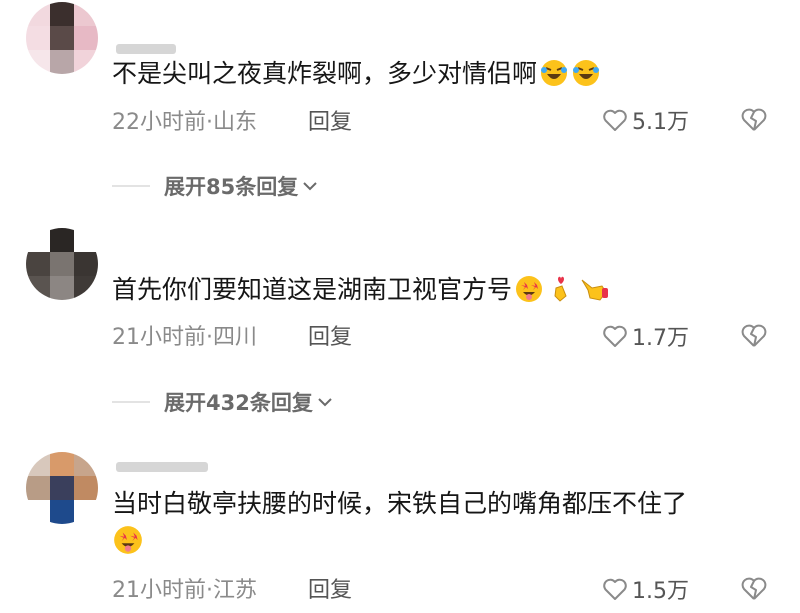 The width and height of the screenshot is (800, 613). What do you see at coordinates (184, 337) in the screenshot?
I see `timestamp-location: 21小时前·四川` at bounding box center [184, 337].